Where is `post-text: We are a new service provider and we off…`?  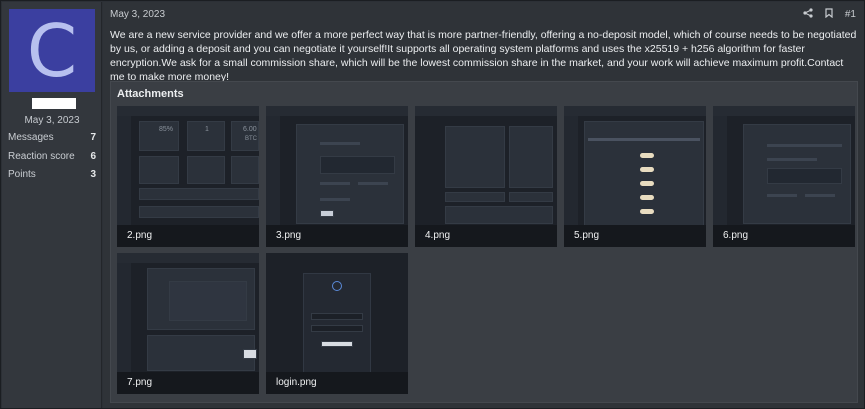 post-text: We are a new service provider and we off… is located at coordinates (483, 56).